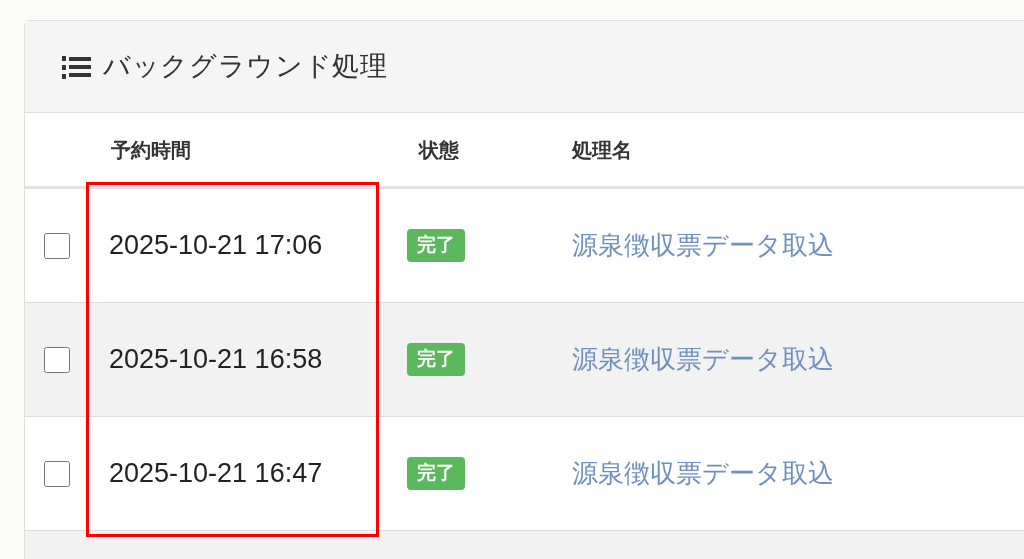 This screenshot has height=559, width=1024. Describe the element at coordinates (216, 245) in the screenshot. I see `scheduled-time: 2025-10-21 17:06` at that location.